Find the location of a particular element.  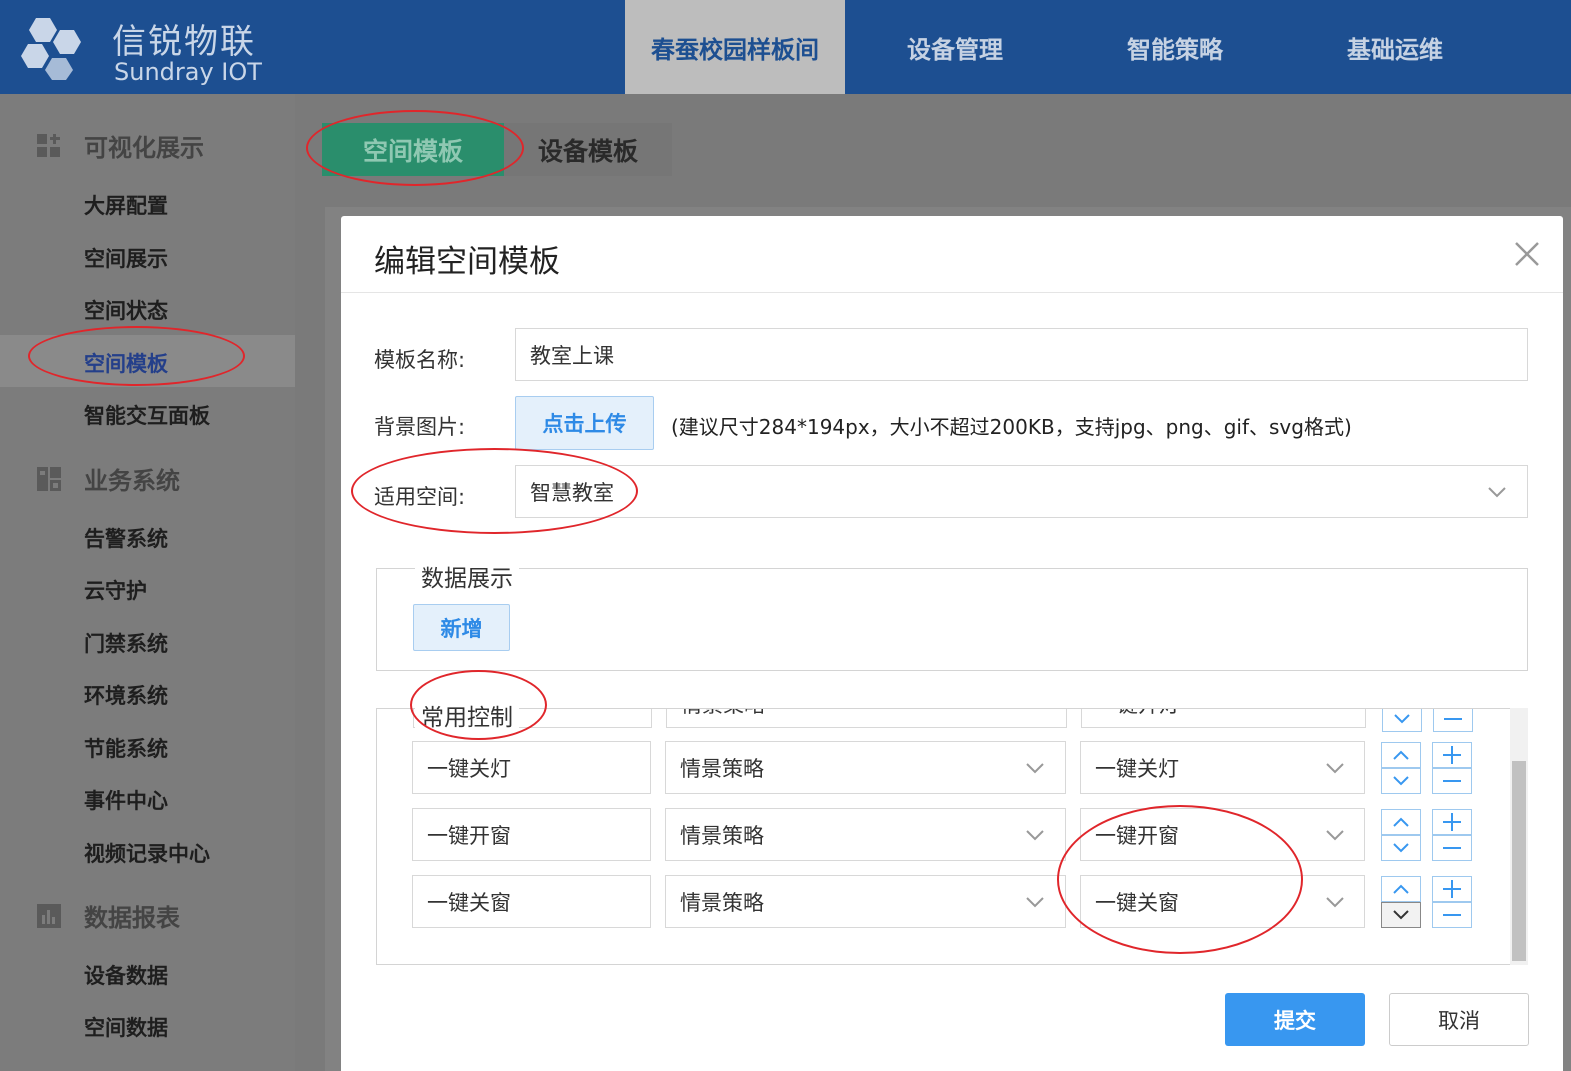

sidebar-item-energy: 节能系统 is located at coordinates (126, 748).